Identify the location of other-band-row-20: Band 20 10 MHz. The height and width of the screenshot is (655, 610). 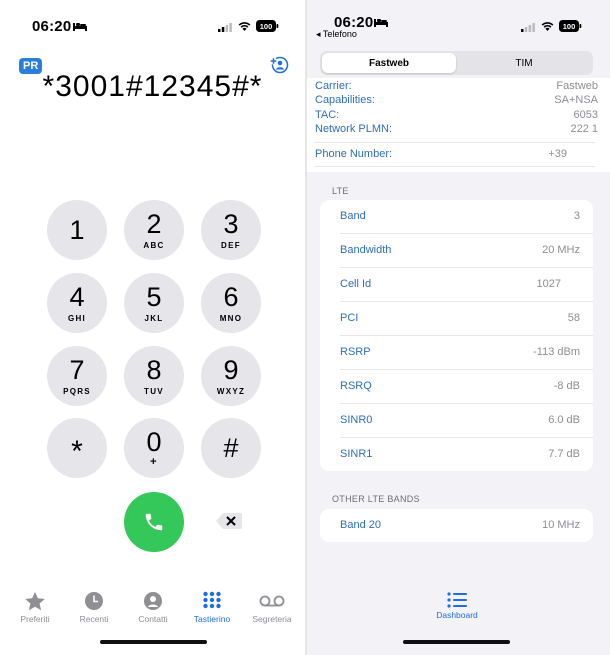
(466, 525).